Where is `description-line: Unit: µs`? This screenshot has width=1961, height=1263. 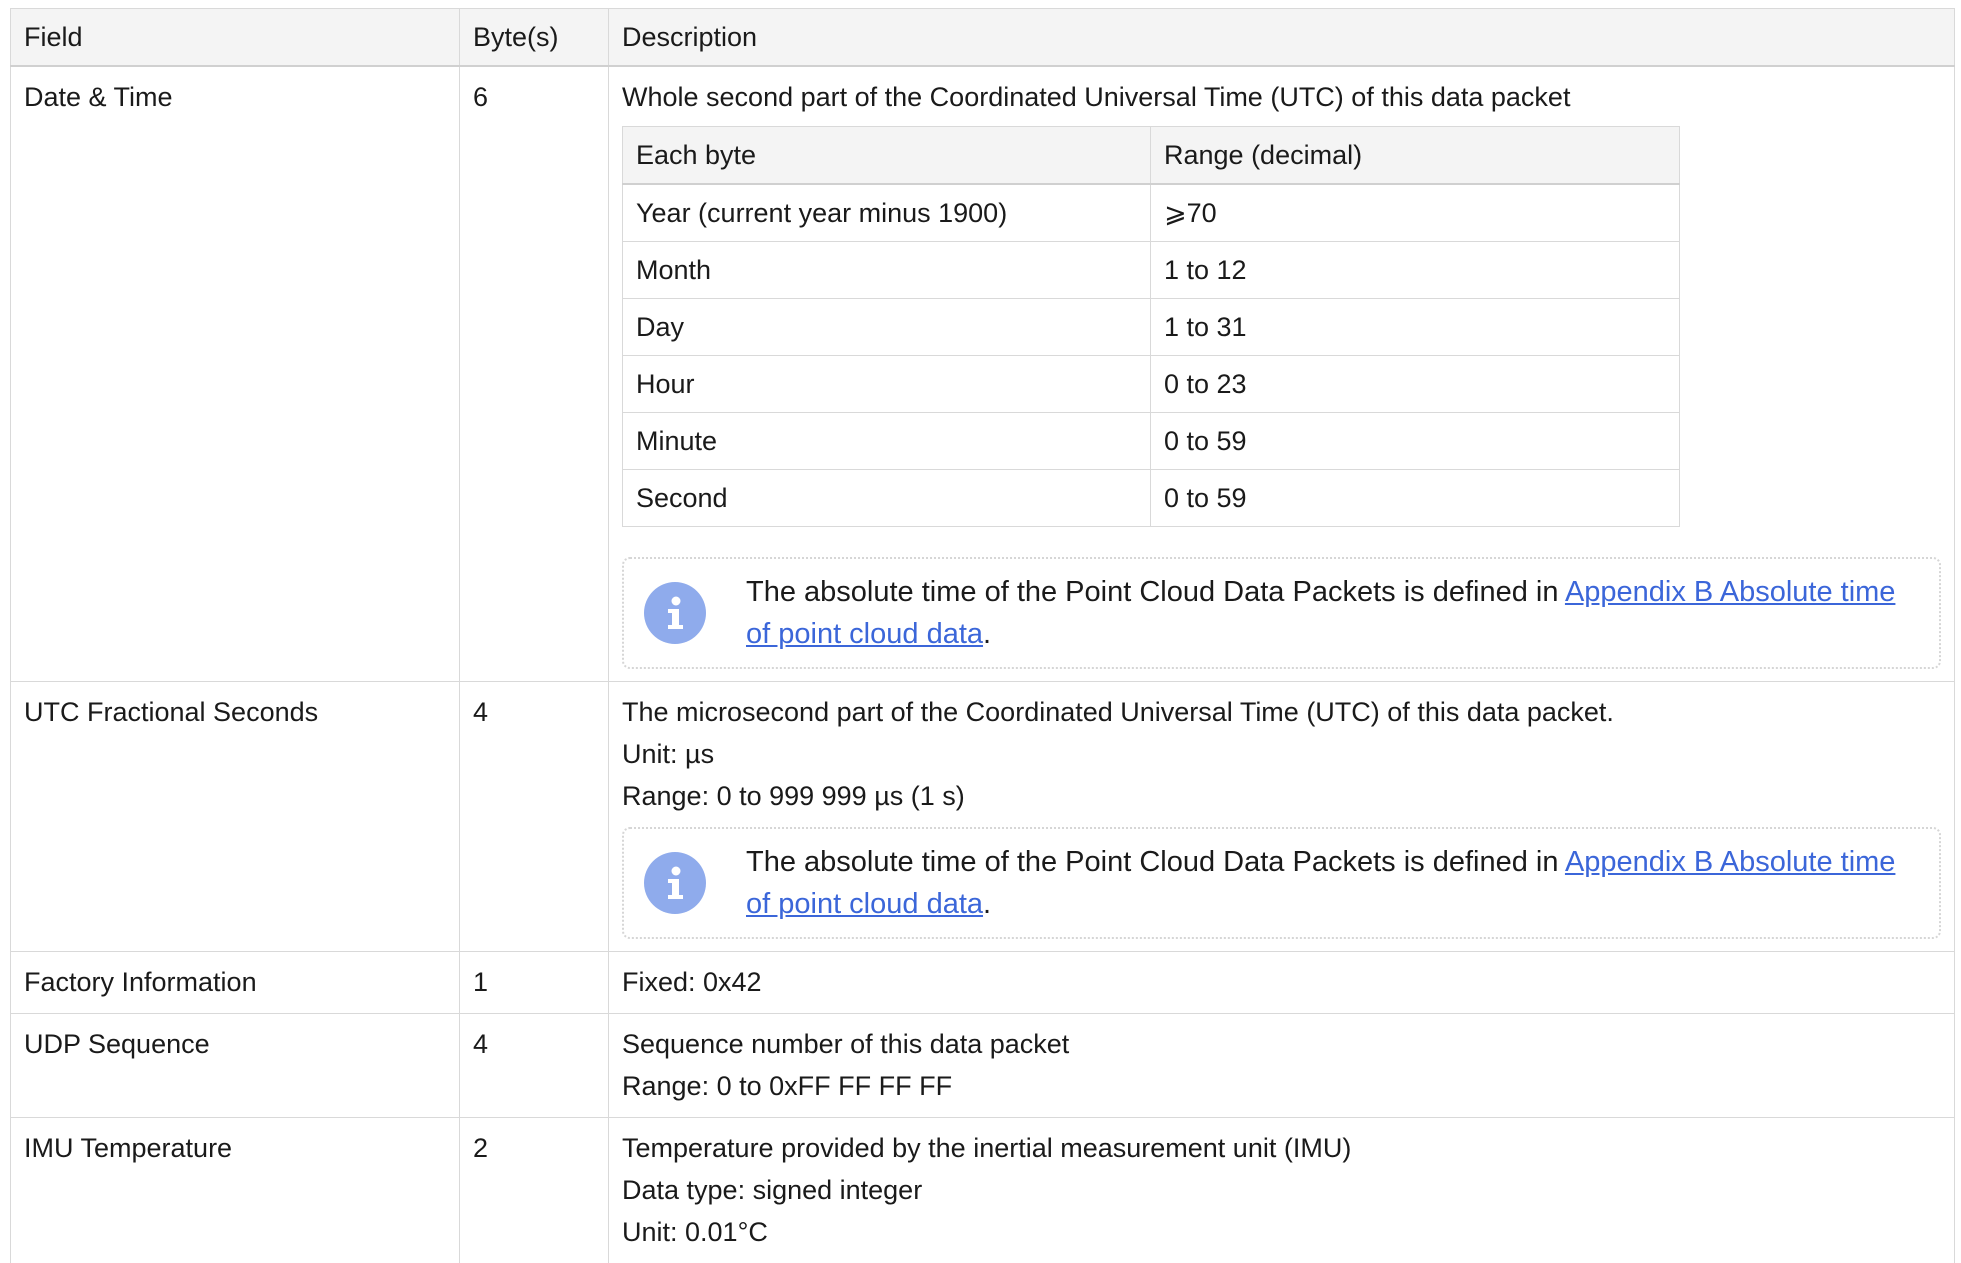 description-line: Unit: µs is located at coordinates (1281, 754).